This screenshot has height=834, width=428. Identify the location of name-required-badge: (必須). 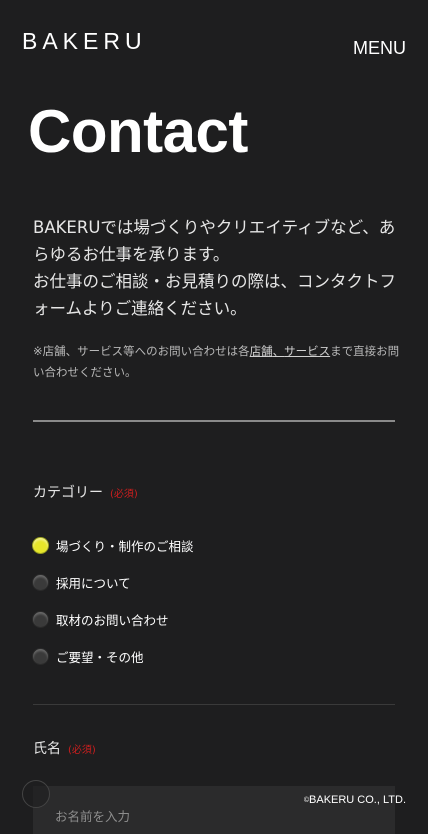
(82, 750).